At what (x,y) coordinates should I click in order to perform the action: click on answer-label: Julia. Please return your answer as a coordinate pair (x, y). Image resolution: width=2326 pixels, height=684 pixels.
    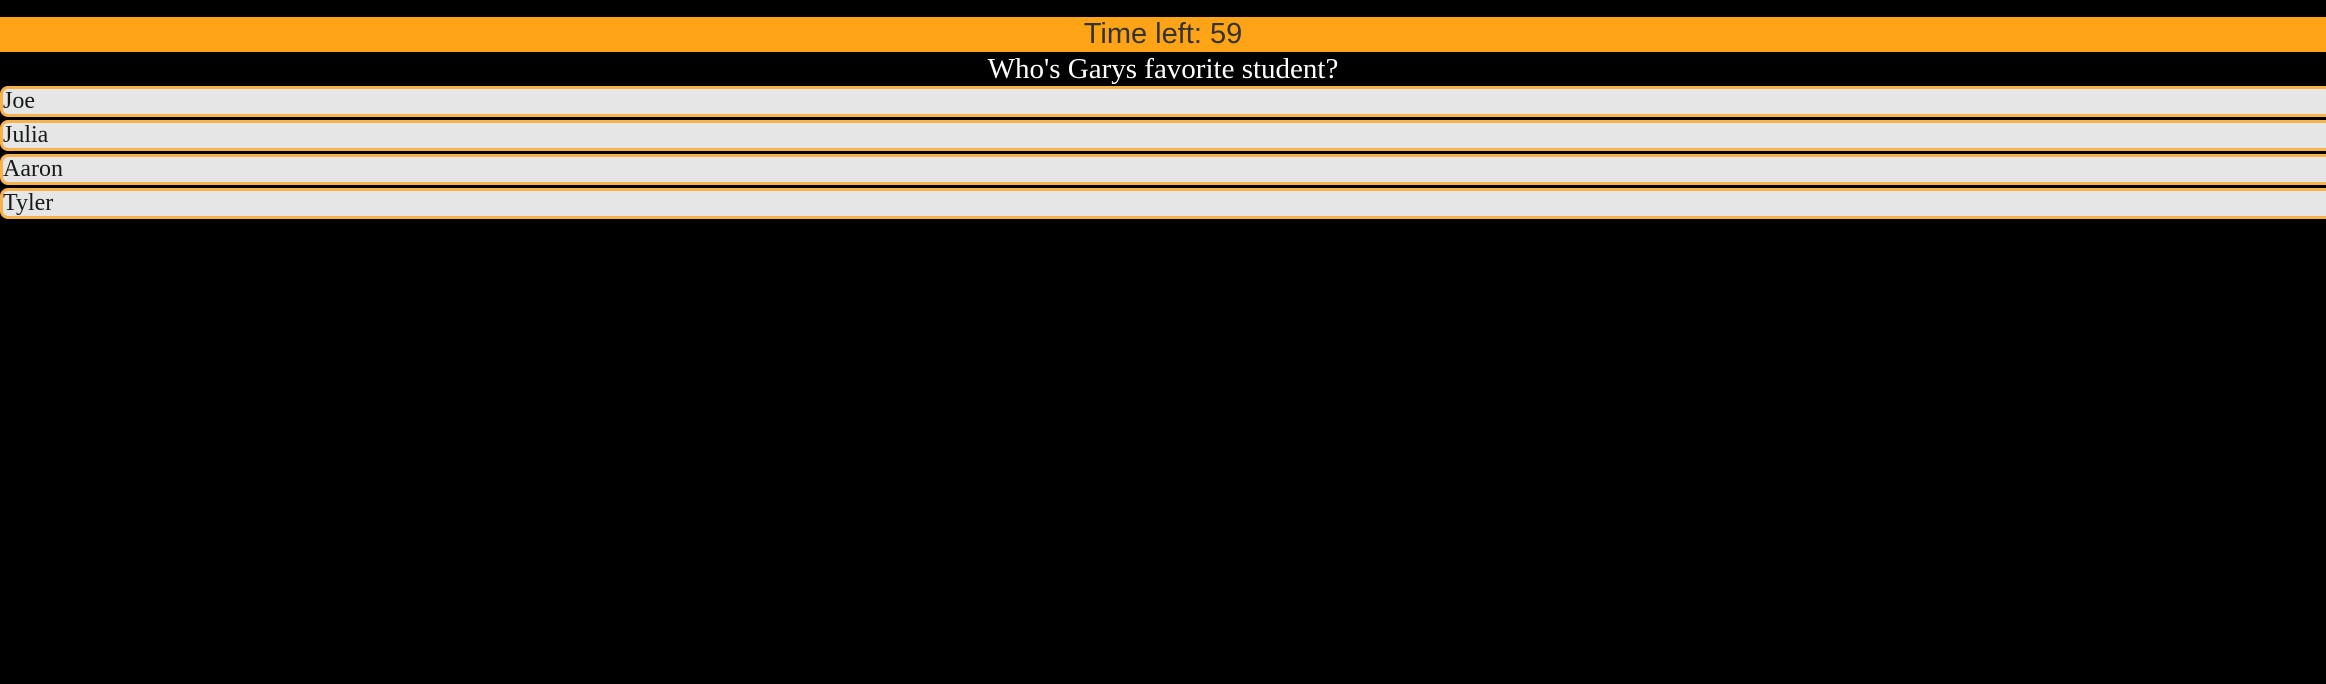
    Looking at the image, I should click on (26, 135).